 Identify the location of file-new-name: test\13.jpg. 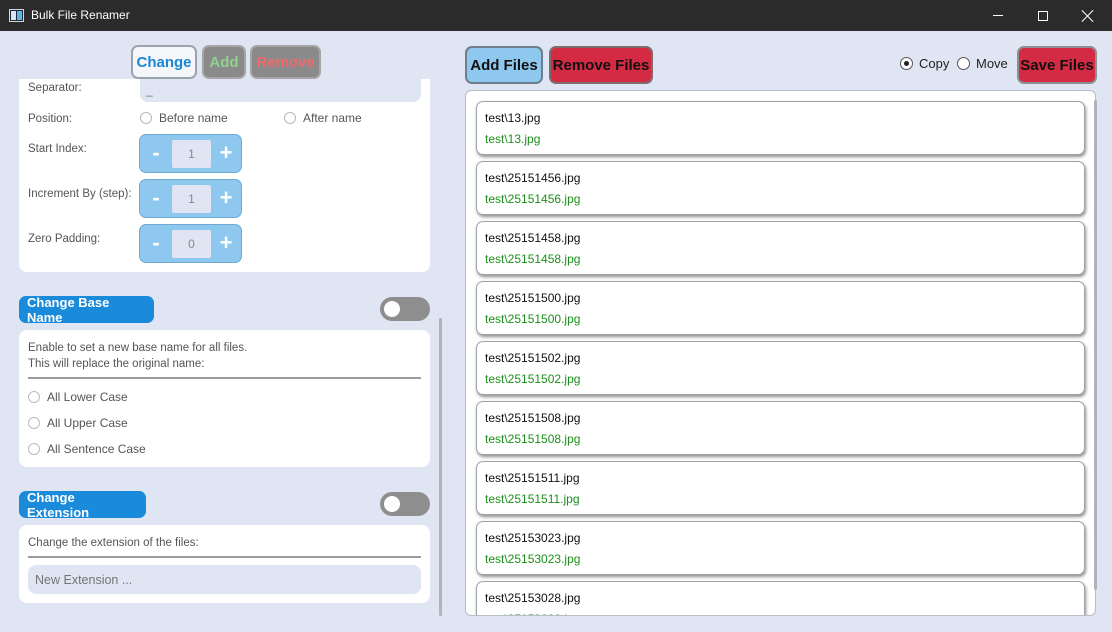
(513, 139).